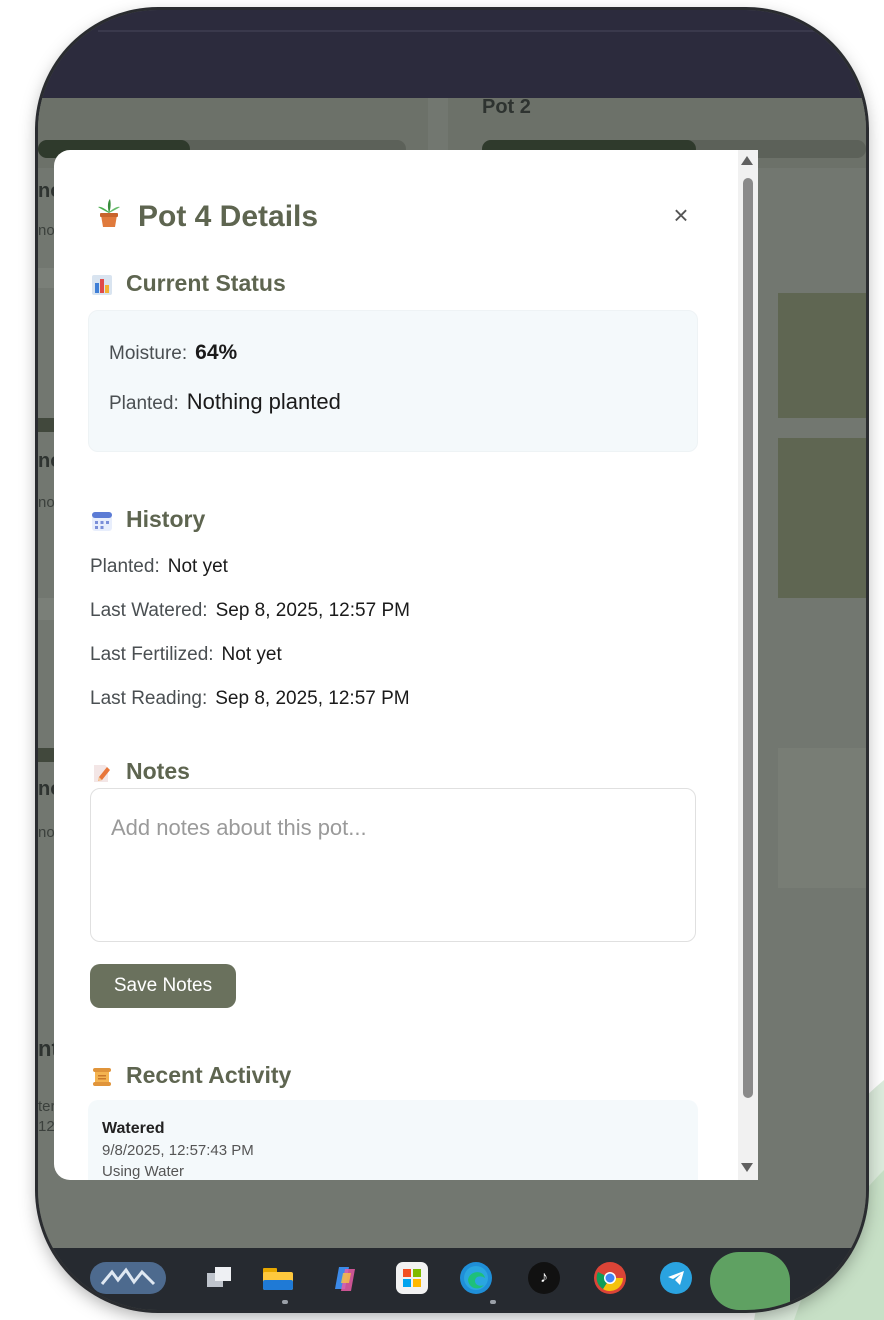 The width and height of the screenshot is (884, 1320). I want to click on potted-plant-icon, so click(109, 217).